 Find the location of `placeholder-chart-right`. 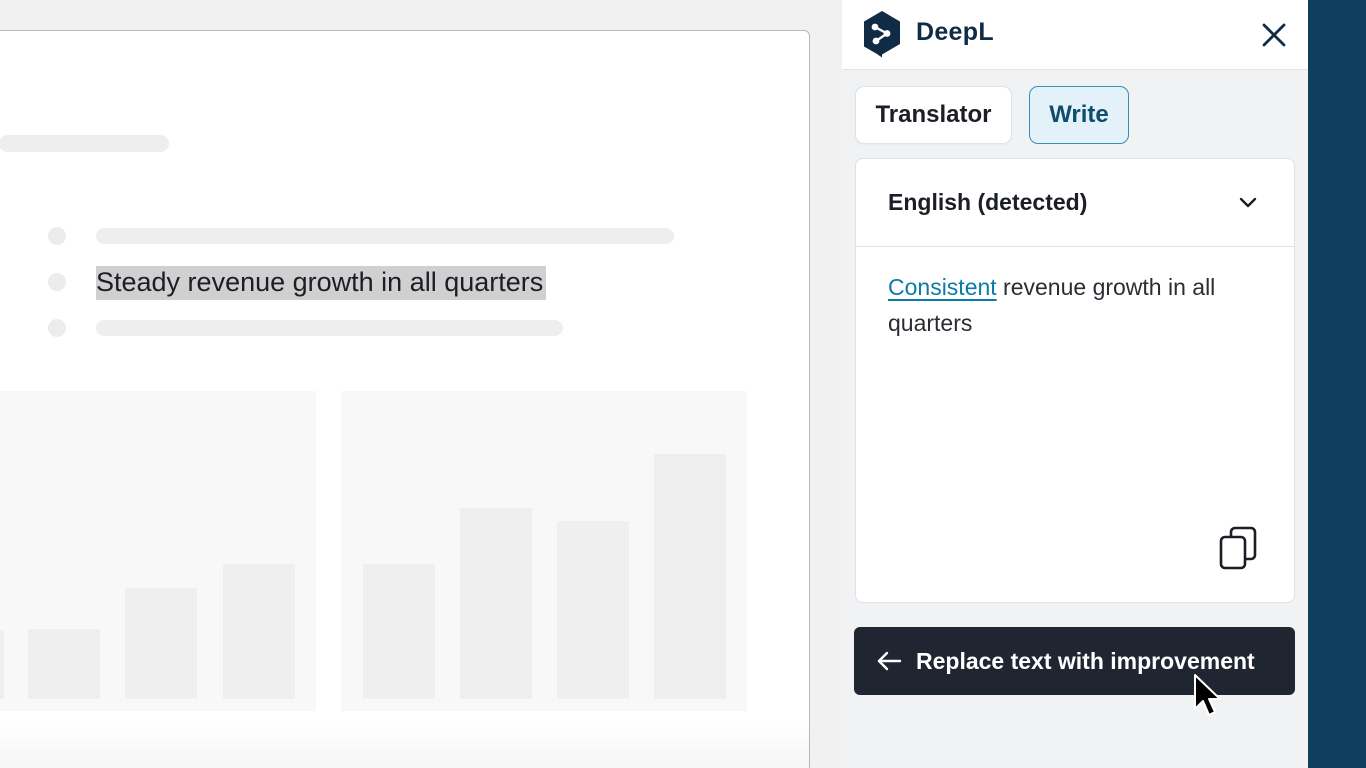

placeholder-chart-right is located at coordinates (544, 551).